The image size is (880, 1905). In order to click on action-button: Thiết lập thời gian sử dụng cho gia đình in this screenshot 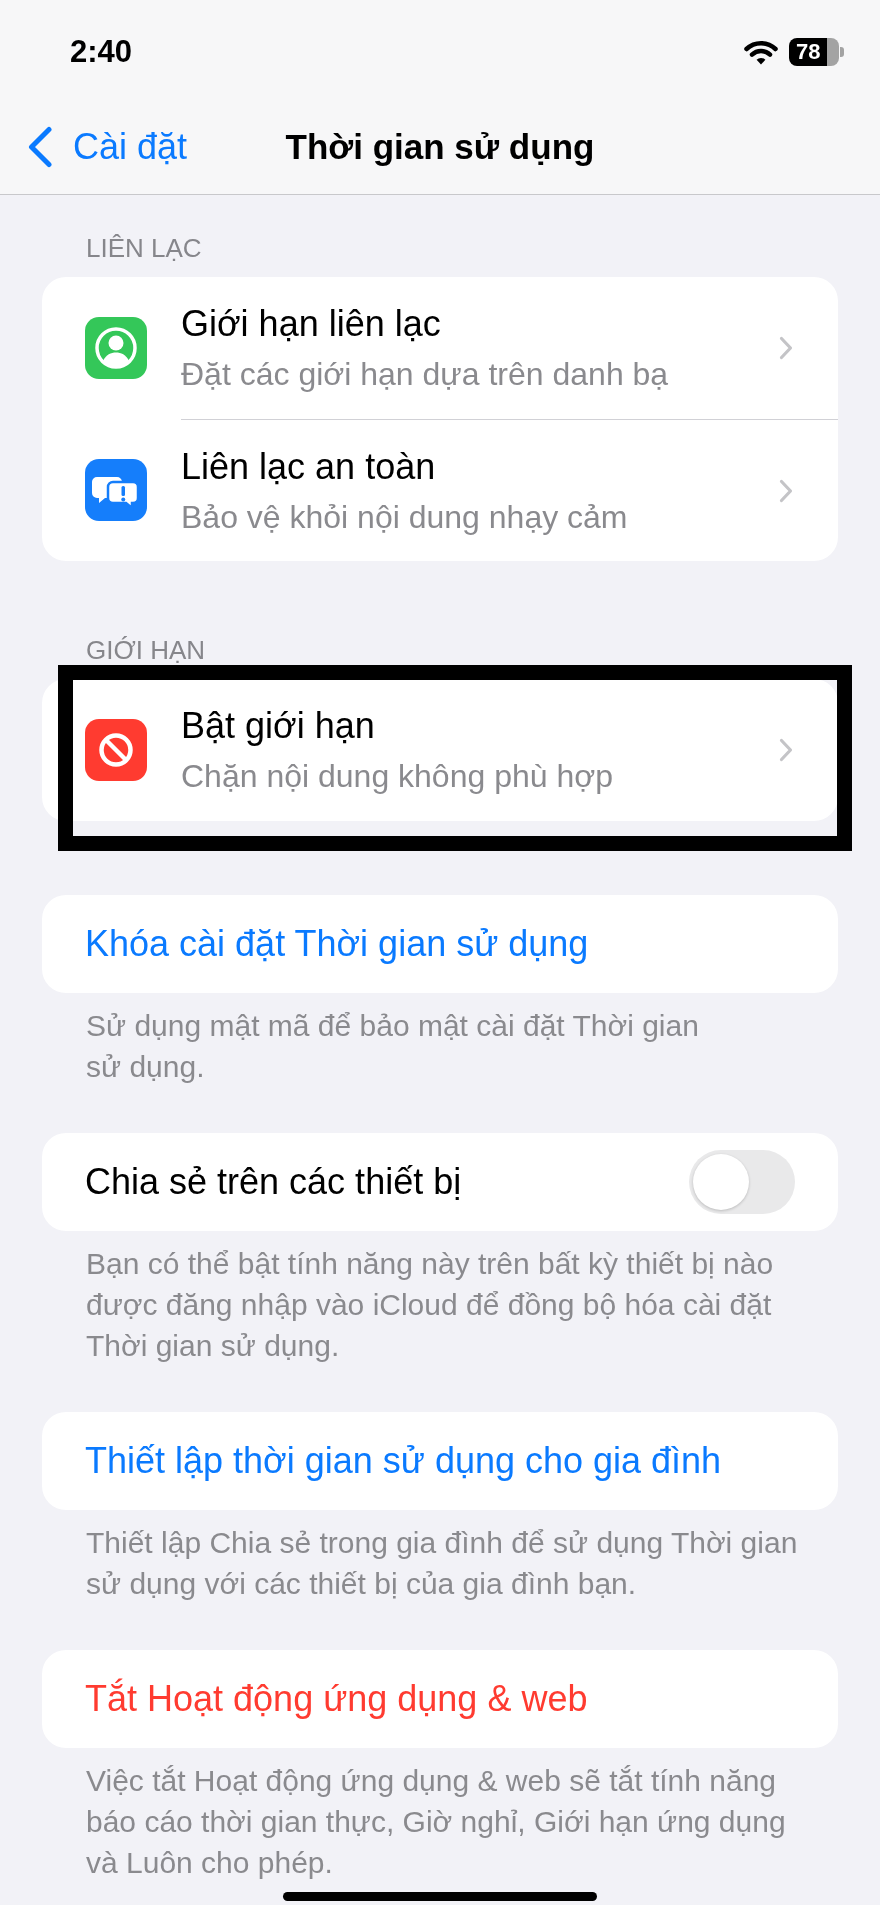, I will do `click(440, 1461)`.